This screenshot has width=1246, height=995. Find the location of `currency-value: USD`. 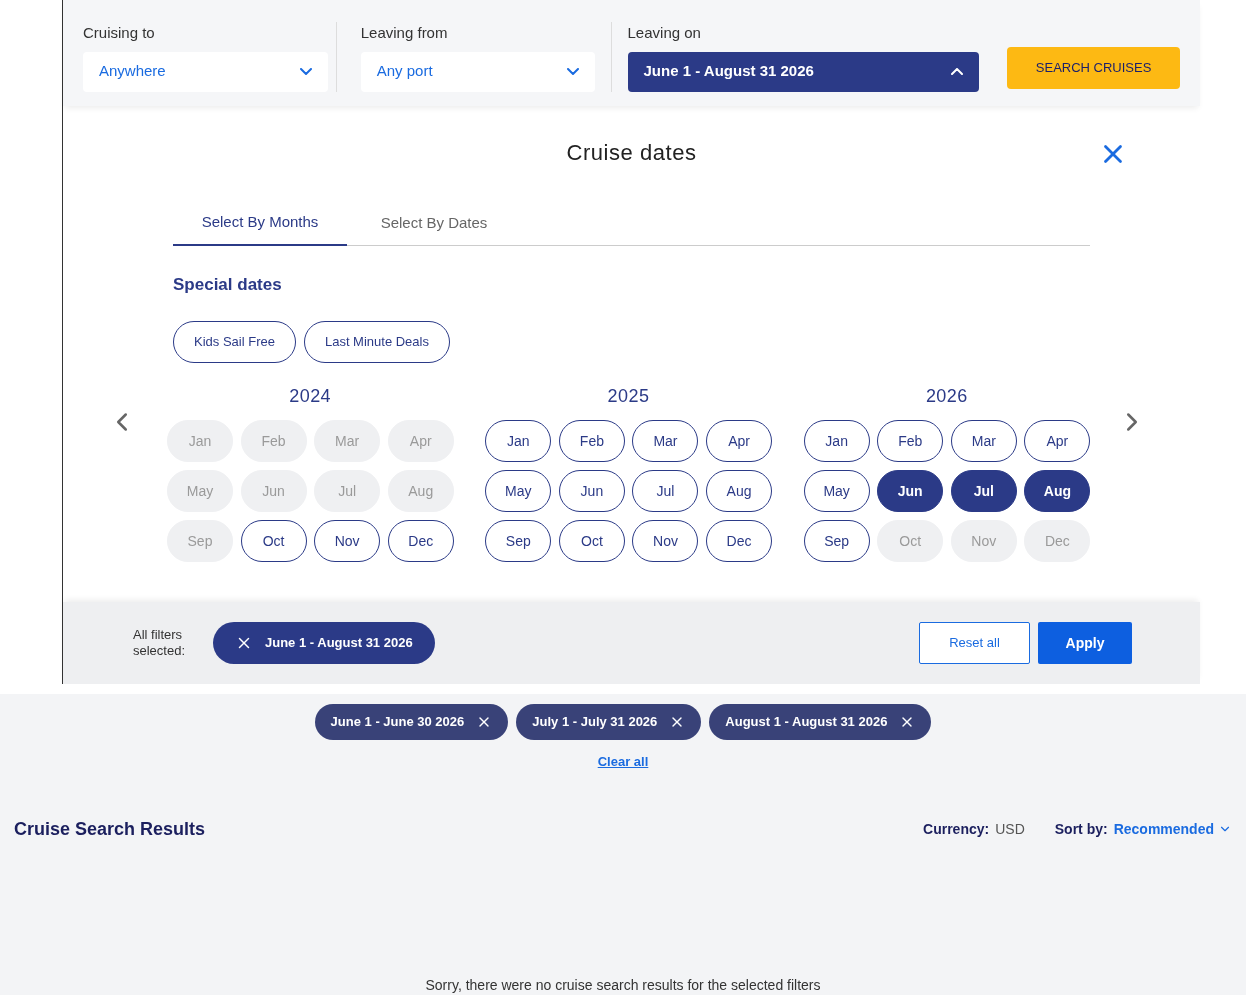

currency-value: USD is located at coordinates (1010, 829).